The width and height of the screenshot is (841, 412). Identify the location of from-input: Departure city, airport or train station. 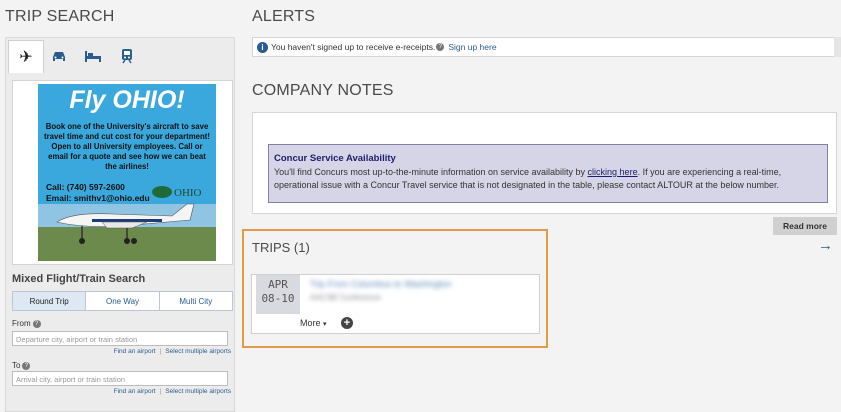
(120, 338).